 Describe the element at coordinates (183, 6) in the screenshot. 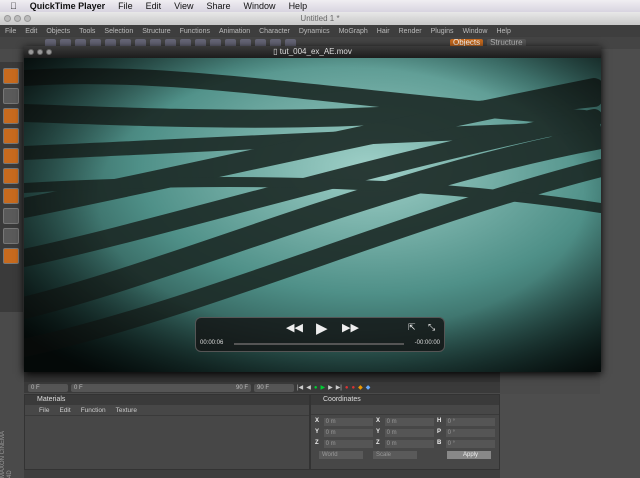

I see `menu-view: View` at that location.